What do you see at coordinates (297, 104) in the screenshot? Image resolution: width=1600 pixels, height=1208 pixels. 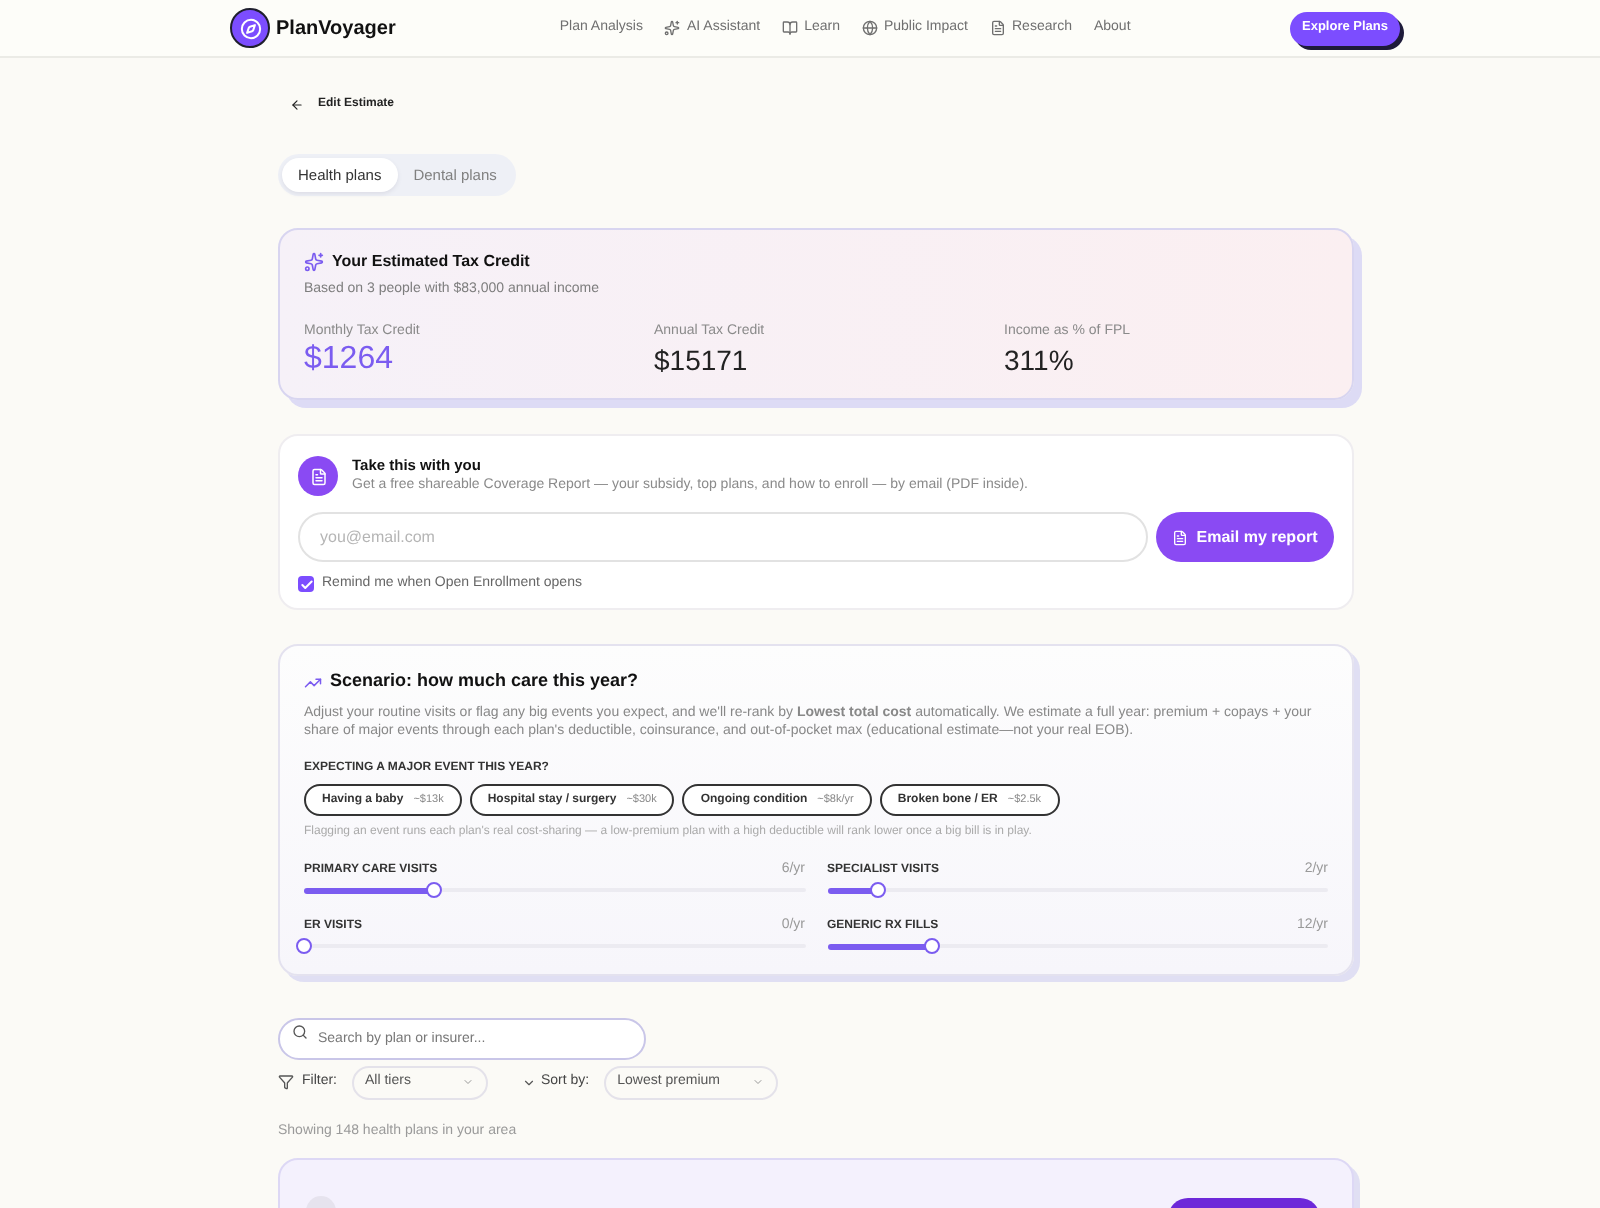 I see `back-arrow-icon` at bounding box center [297, 104].